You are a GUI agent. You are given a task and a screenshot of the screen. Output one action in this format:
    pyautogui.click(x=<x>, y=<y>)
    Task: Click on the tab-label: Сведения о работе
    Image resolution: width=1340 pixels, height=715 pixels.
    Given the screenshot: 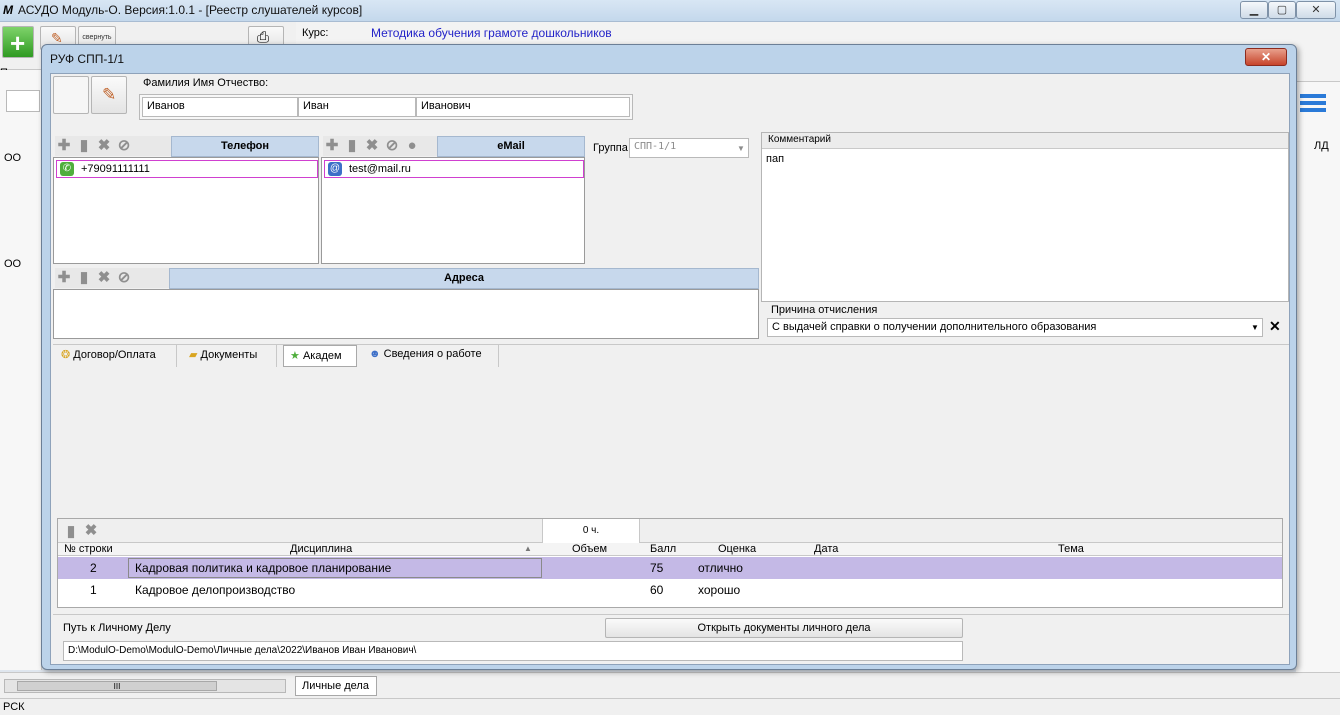 What is the action you would take?
    pyautogui.click(x=432, y=354)
    